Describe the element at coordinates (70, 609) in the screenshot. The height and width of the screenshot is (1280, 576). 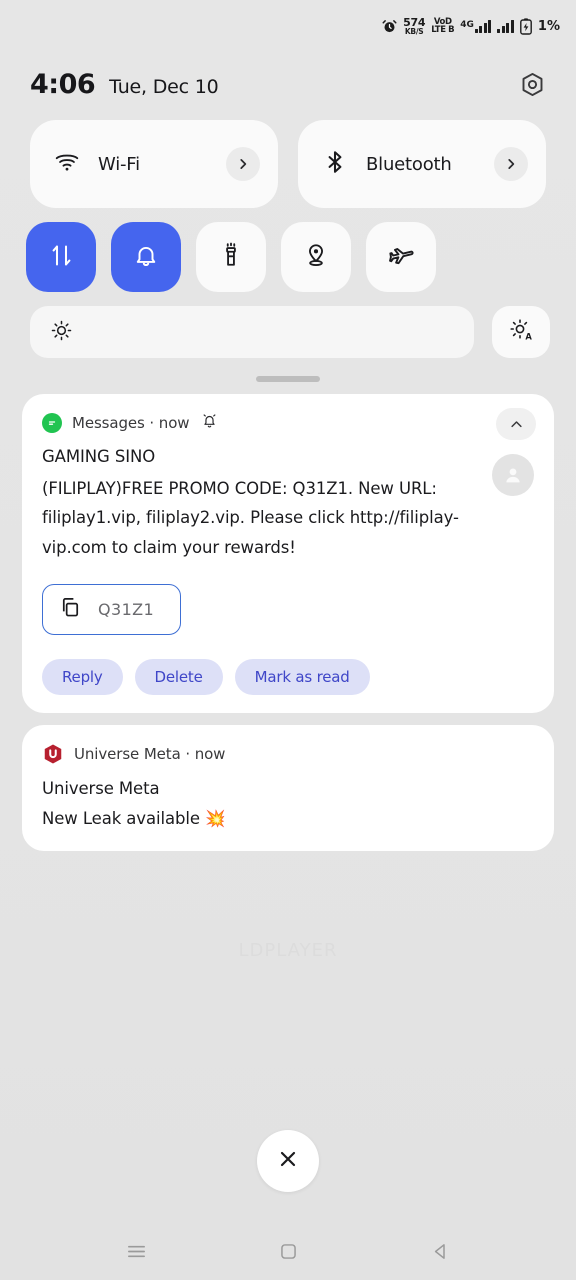
I see `copy-icon` at that location.